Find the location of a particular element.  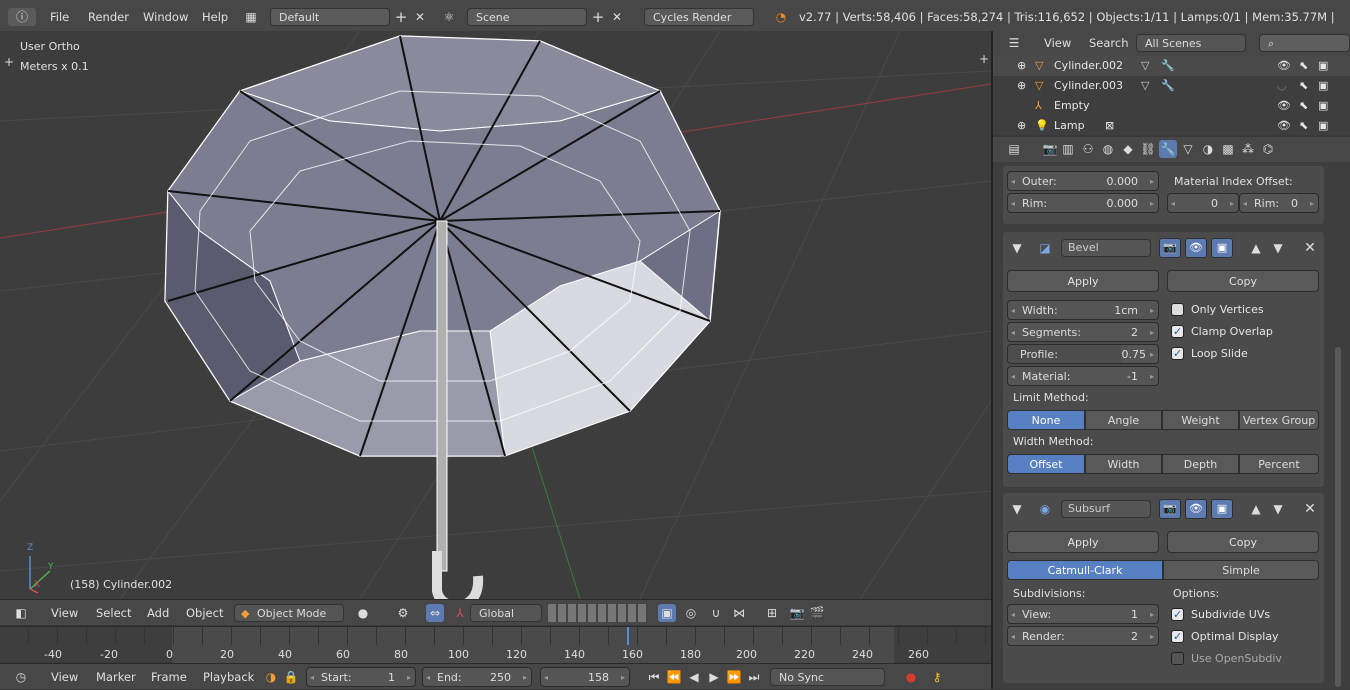

menu-window: Window is located at coordinates (165, 17).